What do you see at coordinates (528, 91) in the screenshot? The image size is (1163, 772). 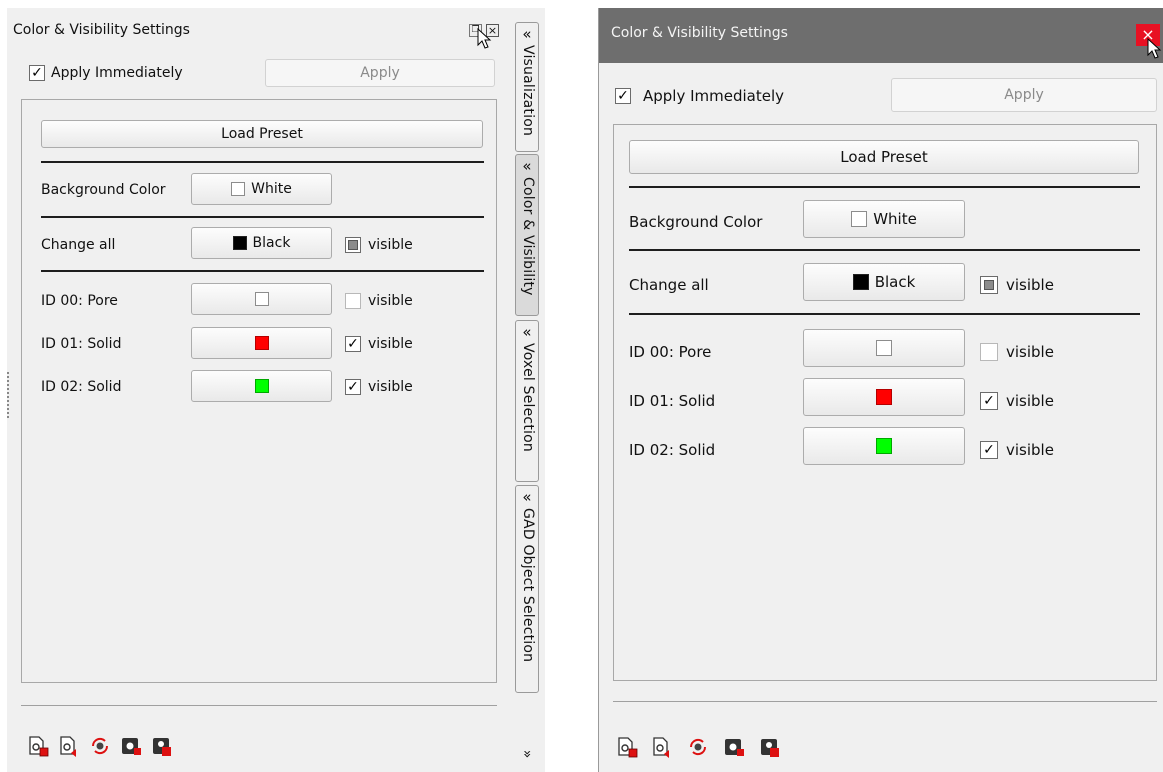 I see `tab-visualization-label: Visualization` at bounding box center [528, 91].